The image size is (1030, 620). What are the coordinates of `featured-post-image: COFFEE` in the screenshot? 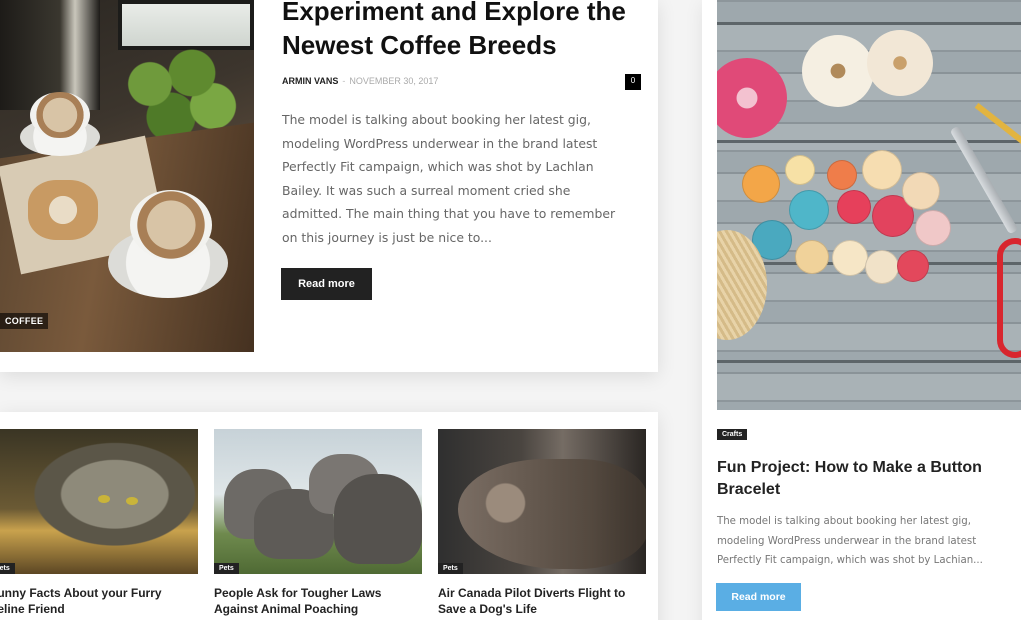 It's located at (127, 176).